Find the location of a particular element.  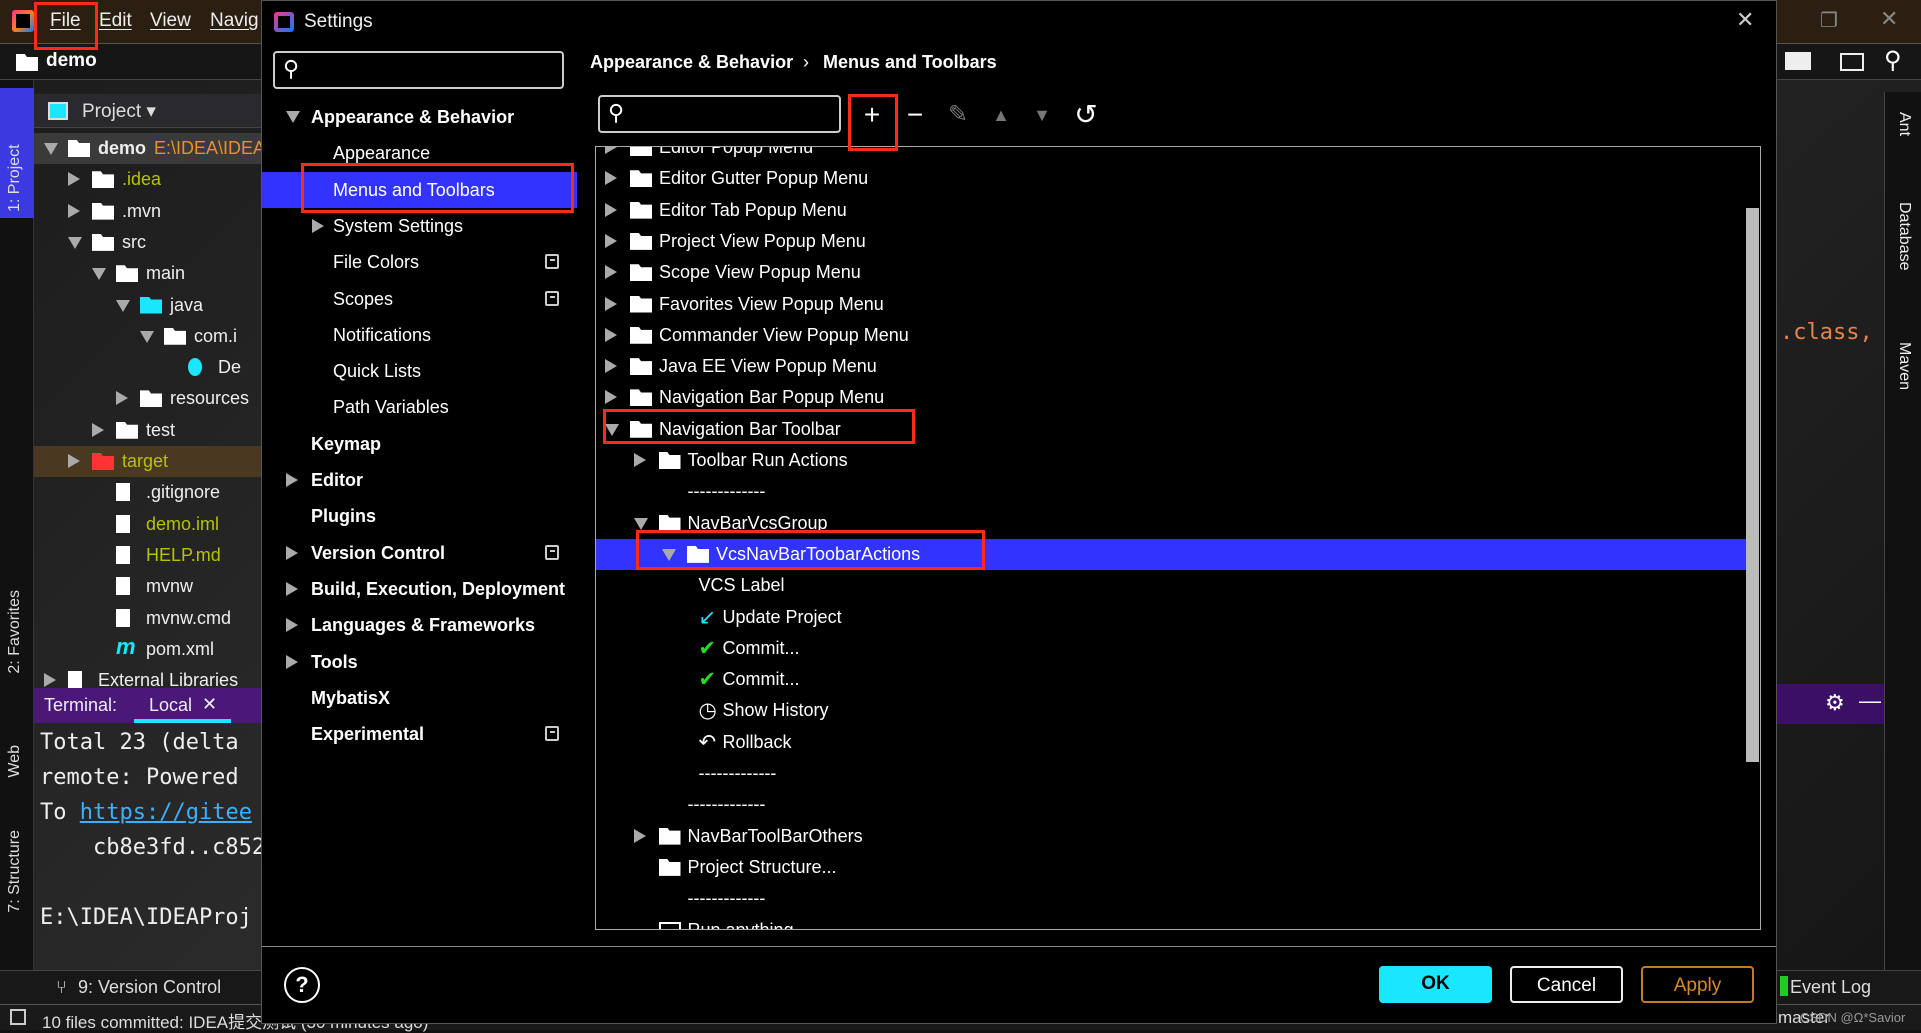

tree-row: VCS Label is located at coordinates (1171, 585).